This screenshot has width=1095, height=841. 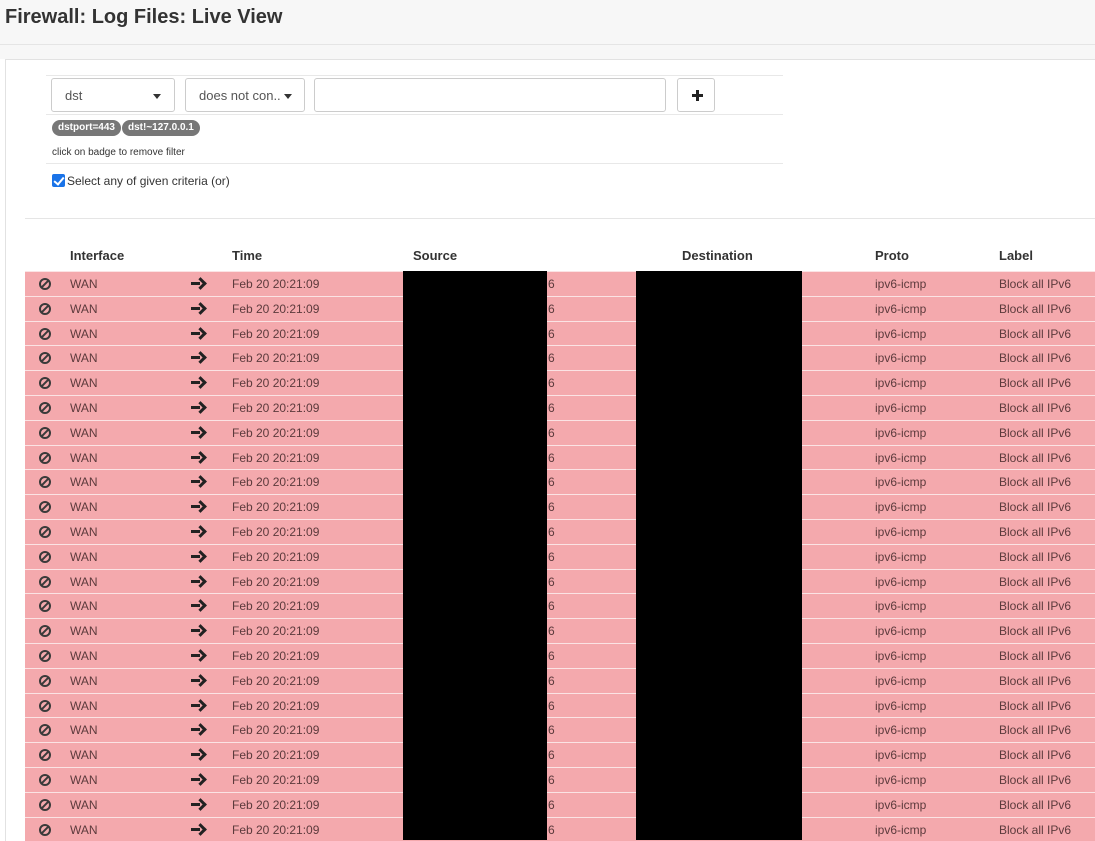 What do you see at coordinates (58, 180) in the screenshot?
I see `or-criteria-checkbox` at bounding box center [58, 180].